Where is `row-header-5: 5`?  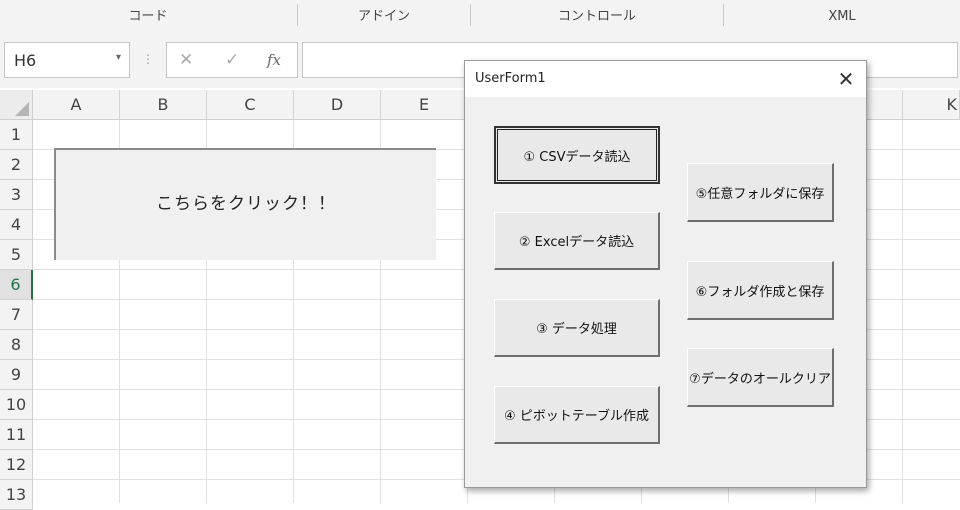 row-header-5: 5 is located at coordinates (16, 255).